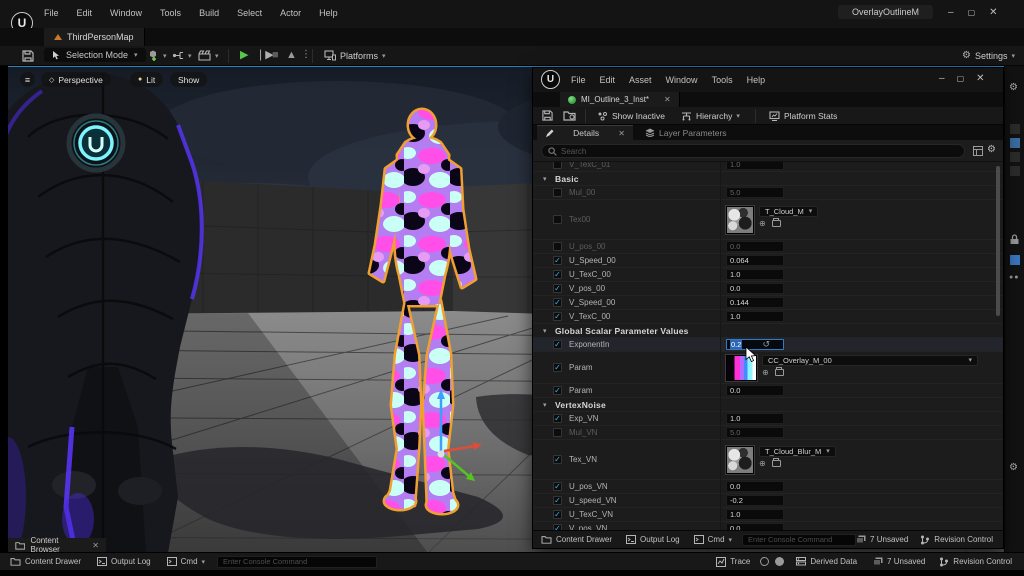 The height and width of the screenshot is (576, 1024). Describe the element at coordinates (797, 451) in the screenshot. I see `asset-select-dropdown: T_Cloud_Blur_M ▾` at that location.